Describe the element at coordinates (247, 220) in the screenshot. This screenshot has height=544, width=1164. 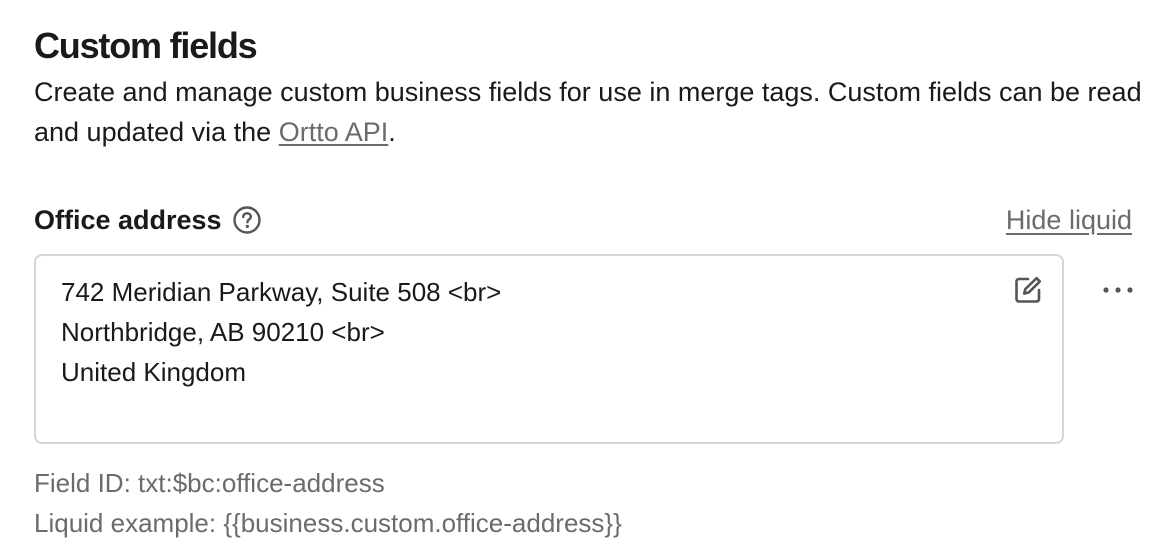
I see `help-icon` at that location.